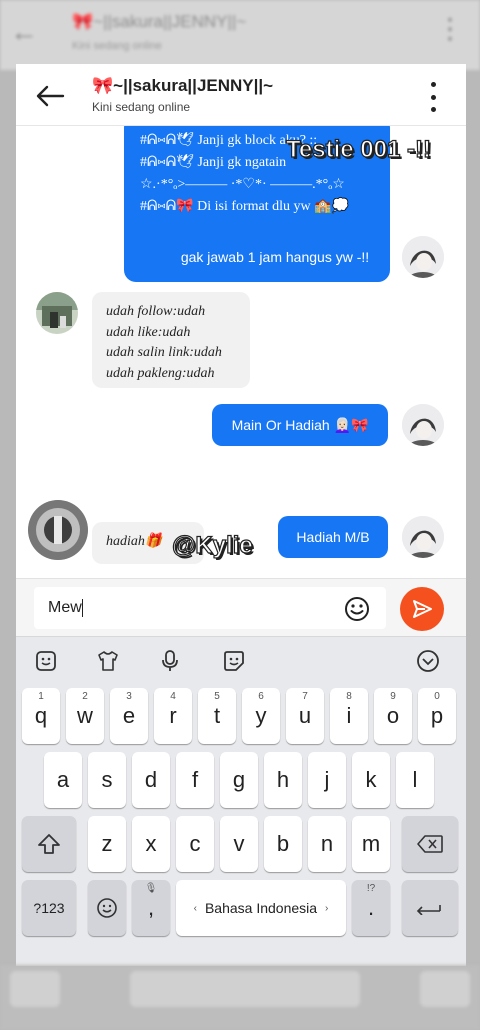  Describe the element at coordinates (217, 716) in the screenshot. I see `key-t: 5t` at that location.